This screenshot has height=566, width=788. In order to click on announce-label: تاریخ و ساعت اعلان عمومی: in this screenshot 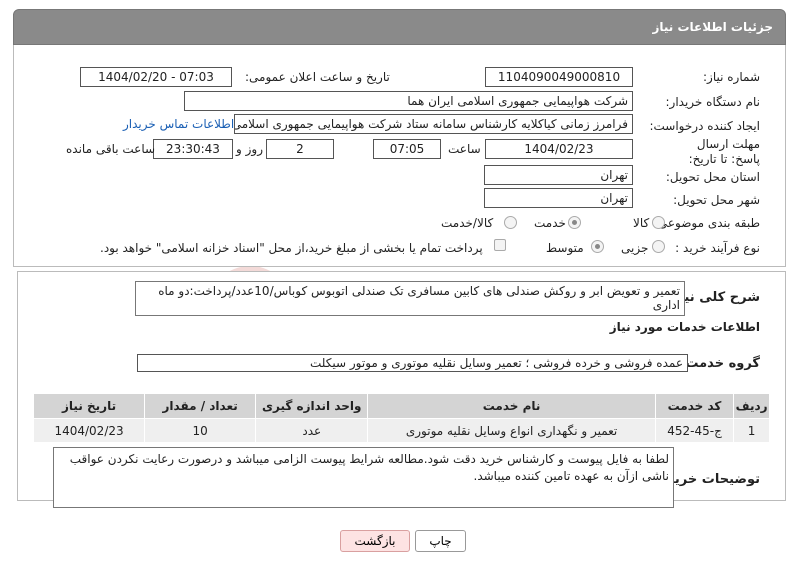, I will do `click(317, 77)`.